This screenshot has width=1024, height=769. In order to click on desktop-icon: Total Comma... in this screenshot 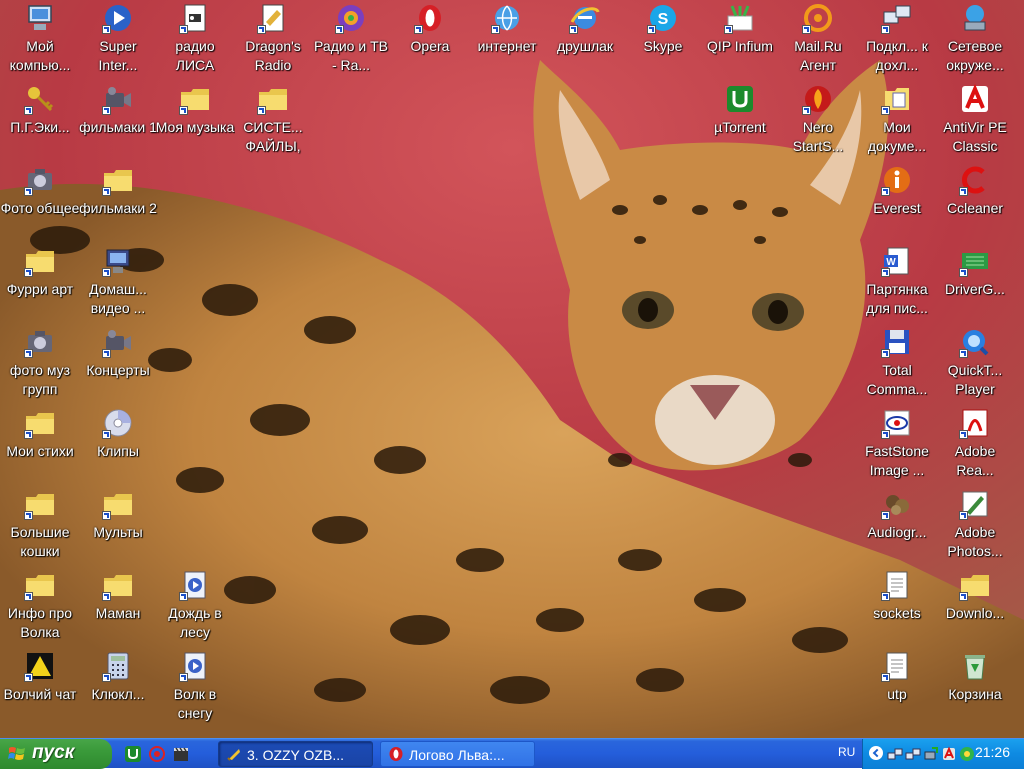, I will do `click(897, 364)`.